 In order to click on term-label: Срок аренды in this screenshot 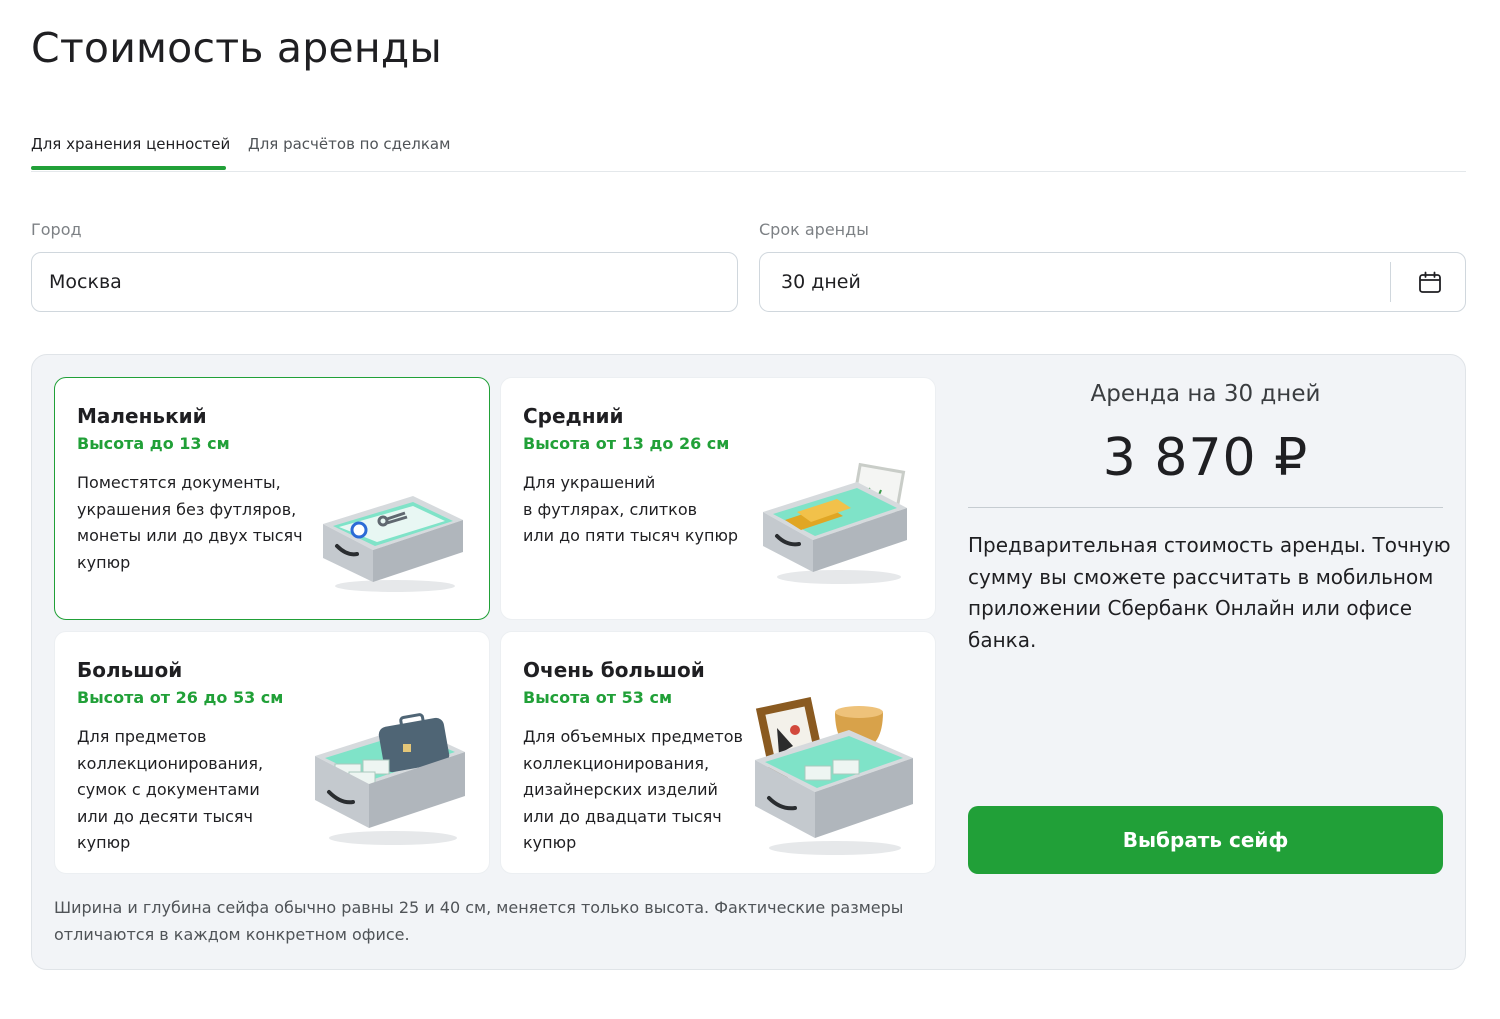, I will do `click(814, 229)`.